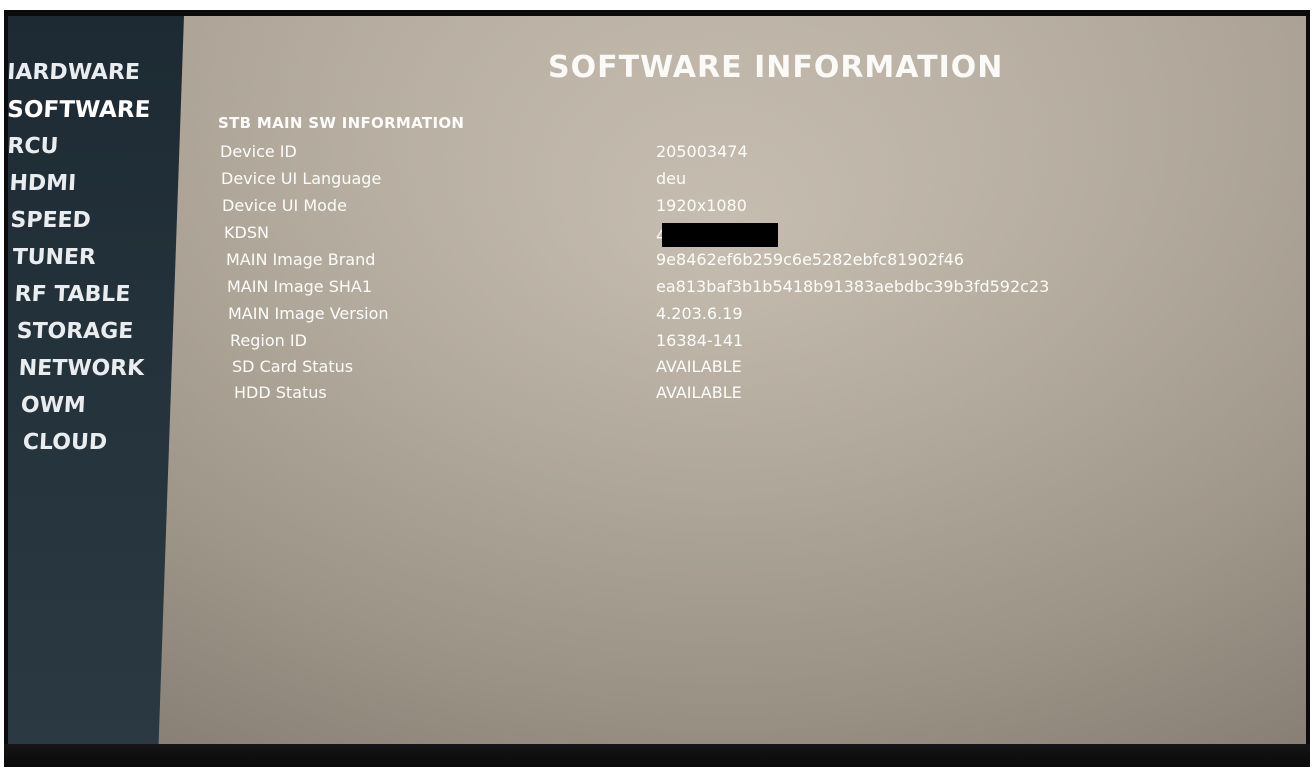 The height and width of the screenshot is (771, 1312). I want to click on info-value: 1920x1080, so click(701, 205).